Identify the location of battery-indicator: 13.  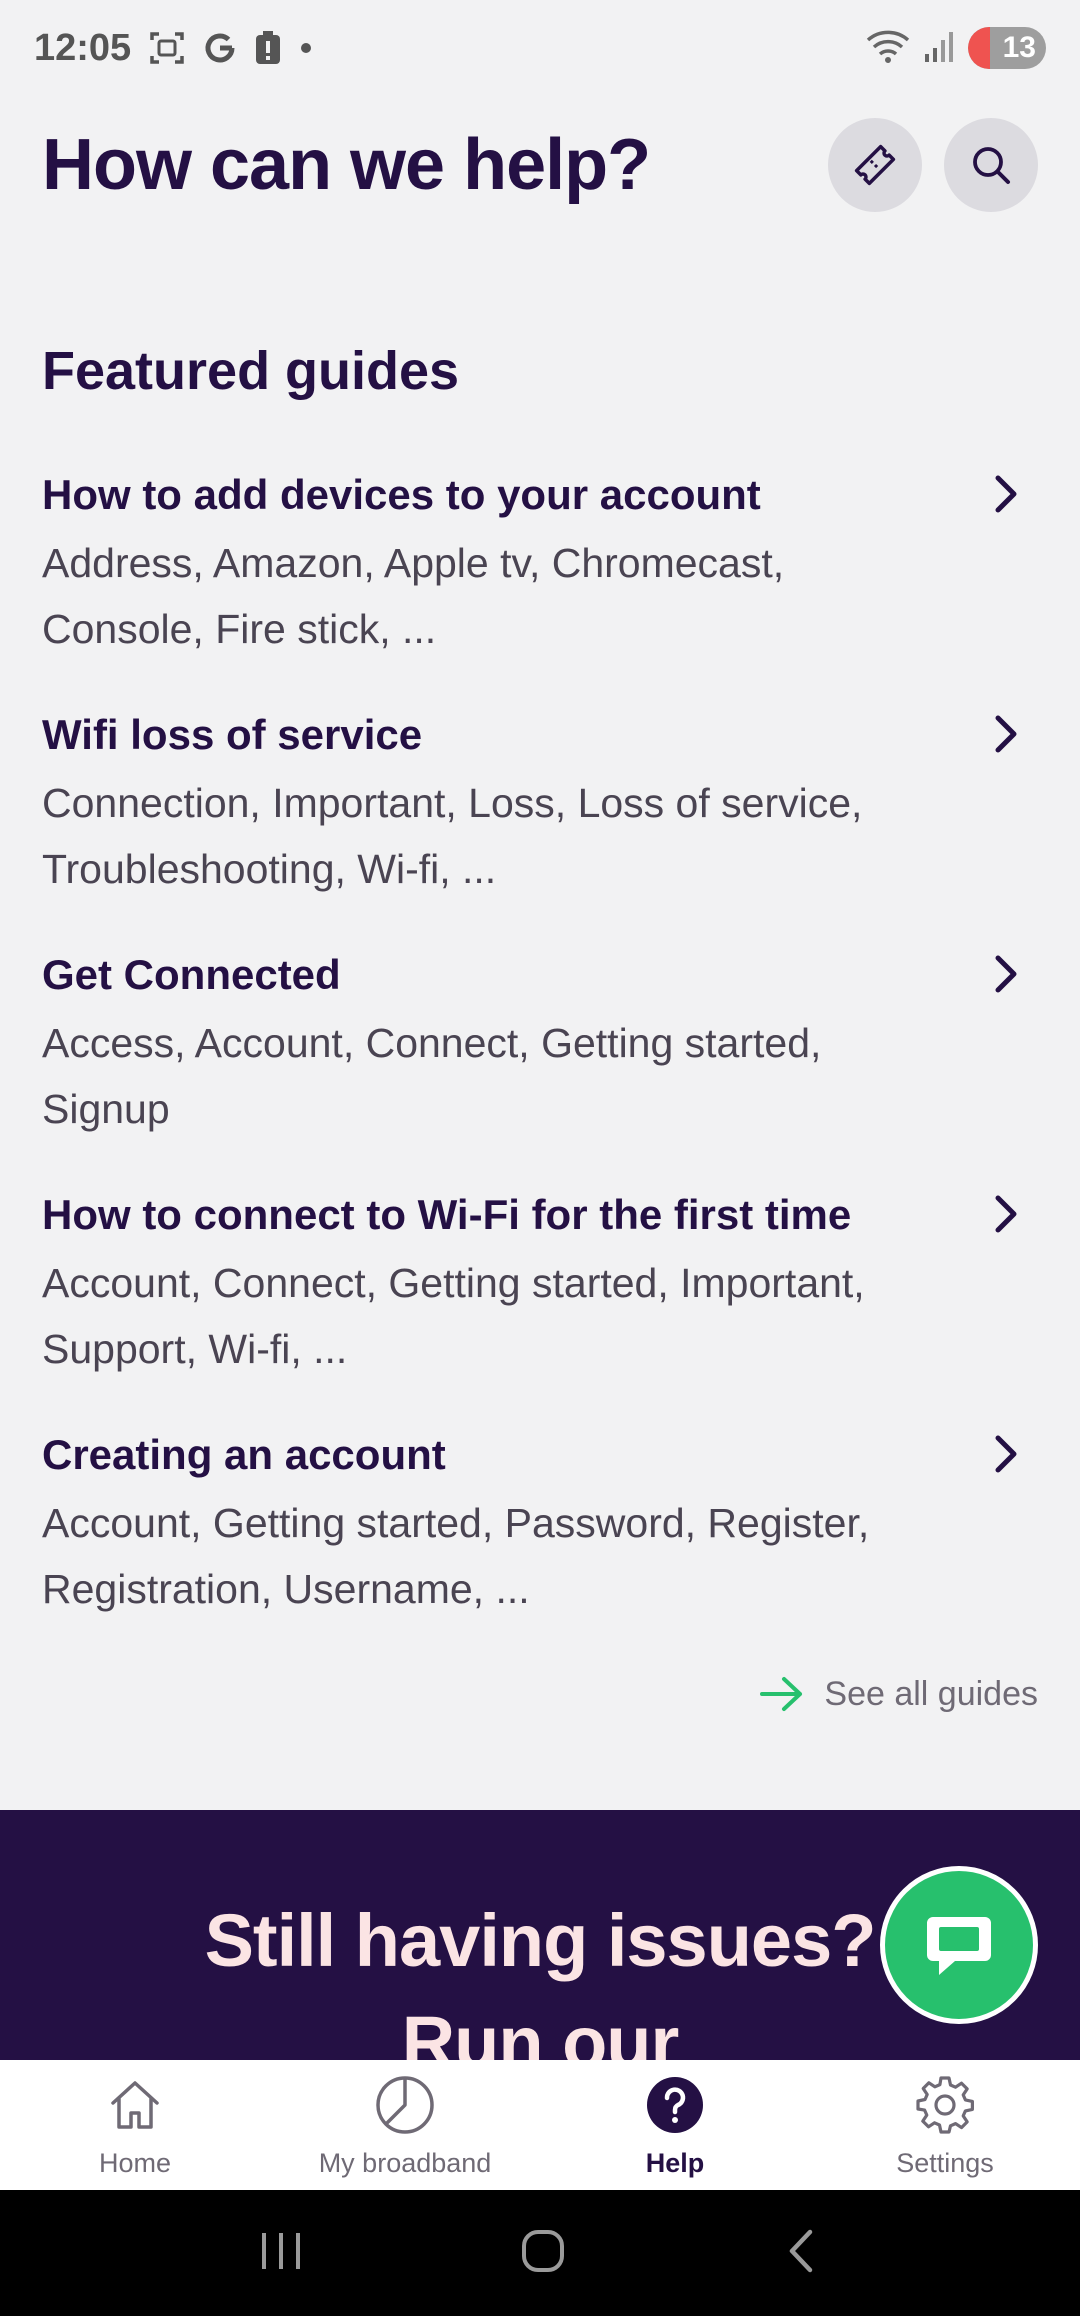
(1007, 48).